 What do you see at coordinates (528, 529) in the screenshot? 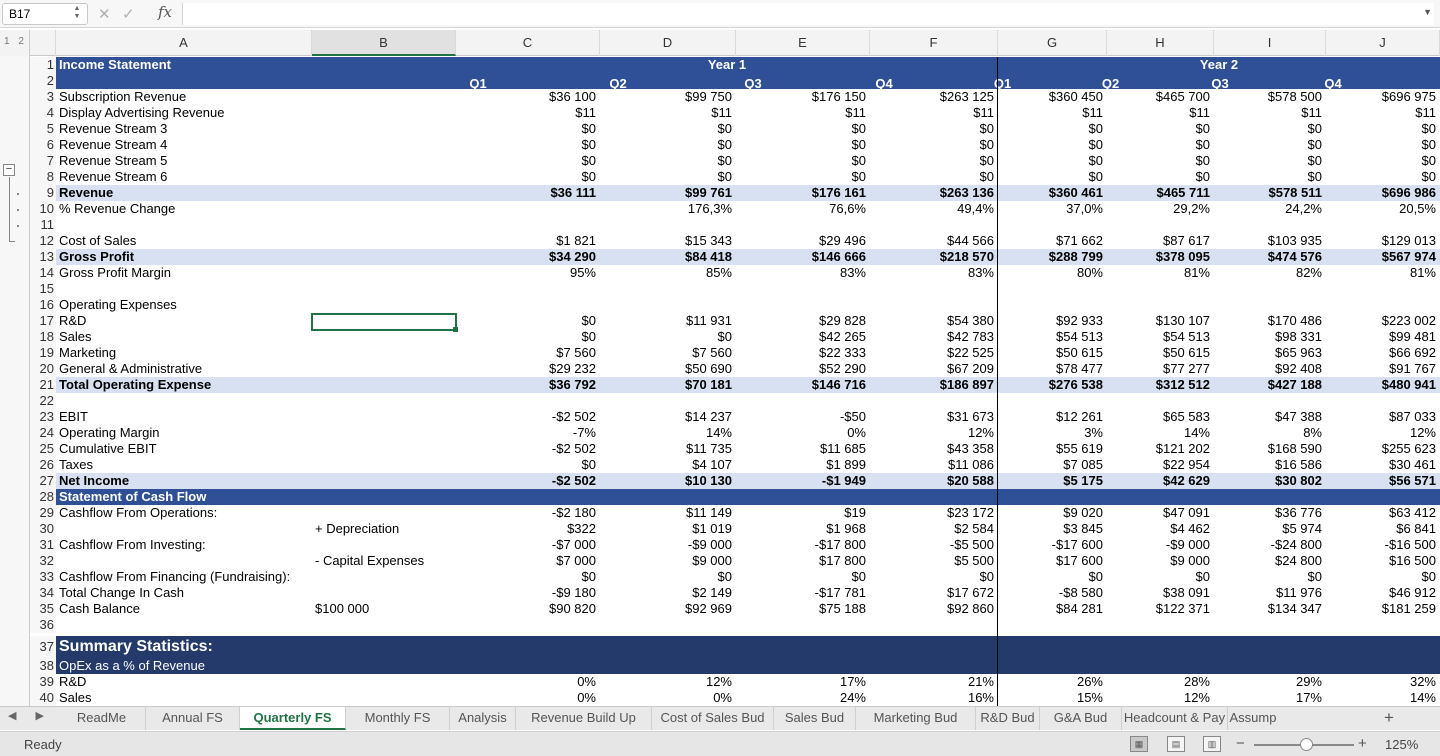
I see `cell-value: $322` at bounding box center [528, 529].